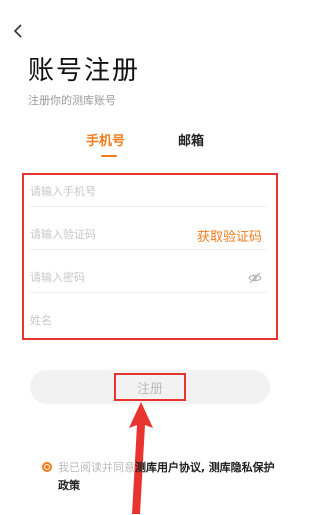 The width and height of the screenshot is (320, 515). I want to click on register-button-label: 注册, so click(149, 389).